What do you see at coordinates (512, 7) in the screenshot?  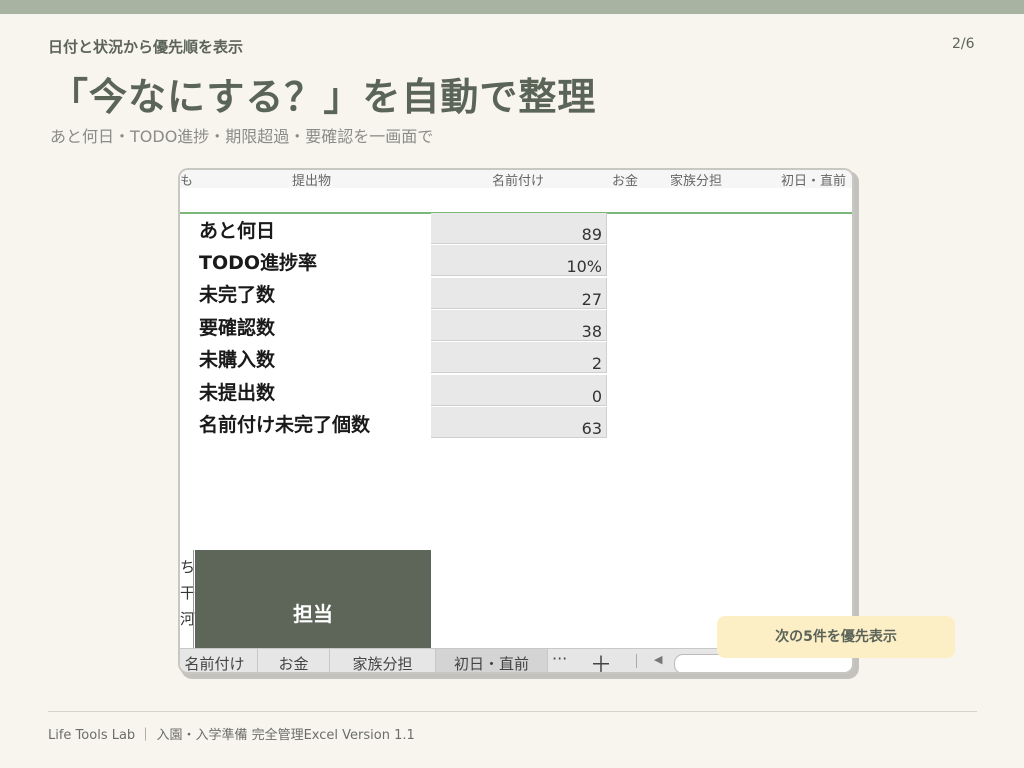 I see `top-accent-bar` at bounding box center [512, 7].